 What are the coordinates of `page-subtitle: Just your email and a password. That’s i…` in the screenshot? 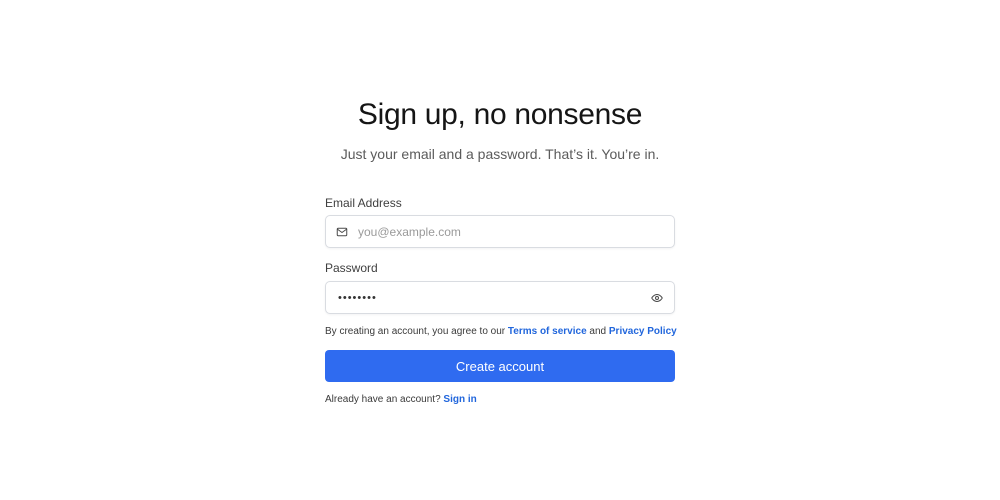 It's located at (500, 154).